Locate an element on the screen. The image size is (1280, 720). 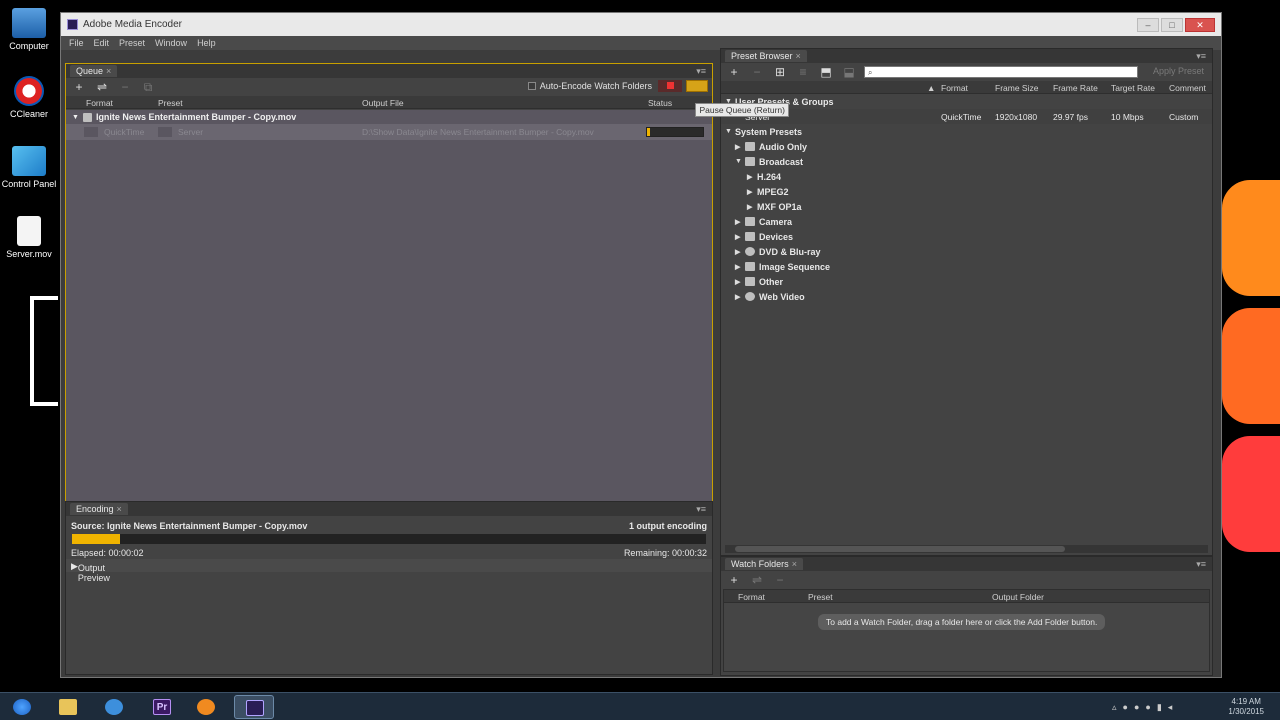
format-dropdown-icon is located at coordinates (91, 132).